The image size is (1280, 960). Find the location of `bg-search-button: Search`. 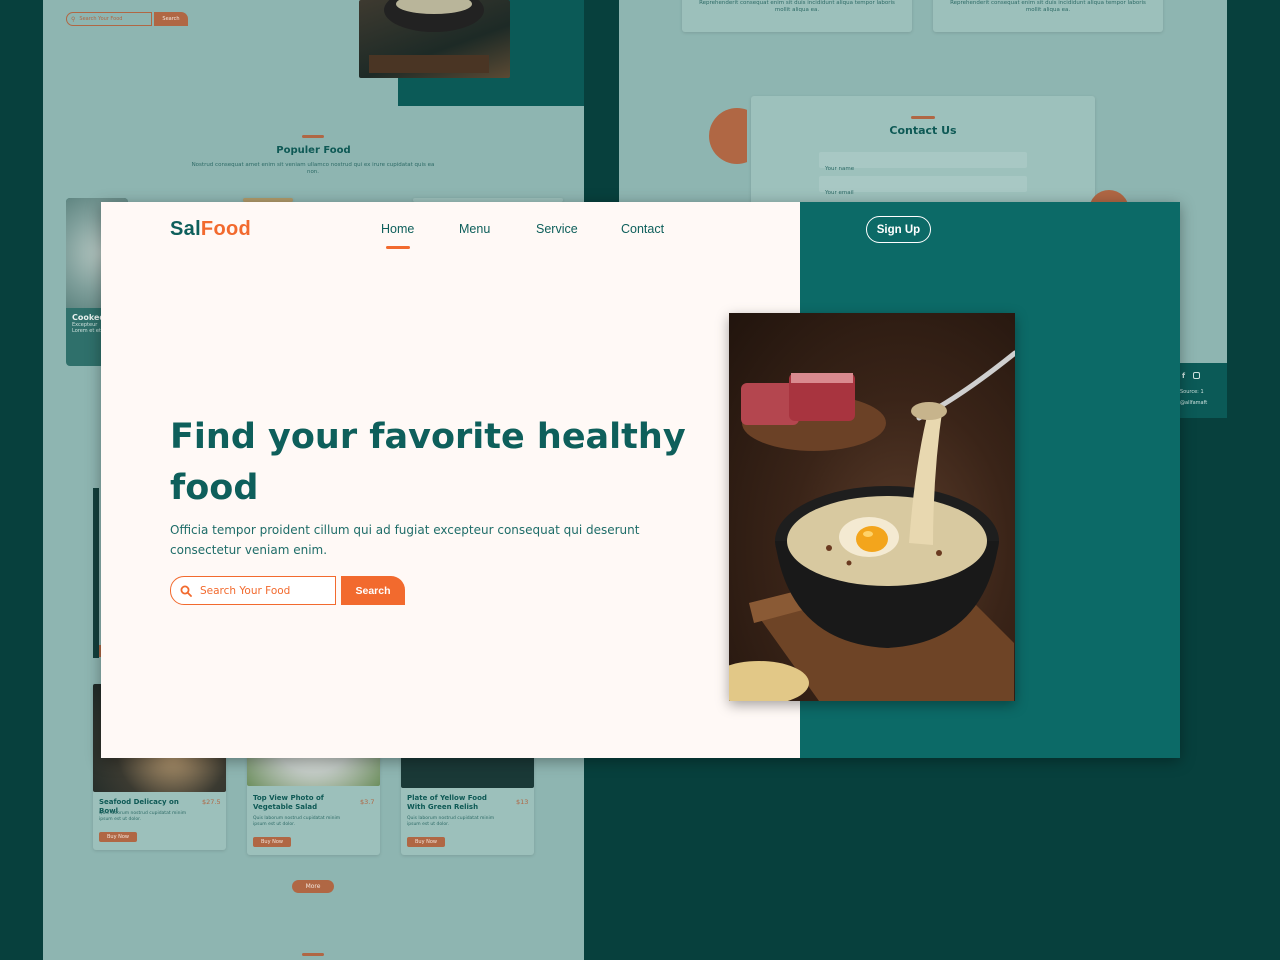

bg-search-button: Search is located at coordinates (171, 19).